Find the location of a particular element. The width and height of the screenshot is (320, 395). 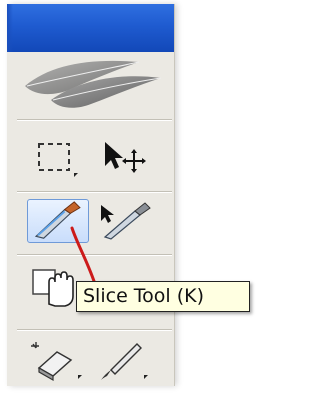

slice-select-tool is located at coordinates (124, 221).